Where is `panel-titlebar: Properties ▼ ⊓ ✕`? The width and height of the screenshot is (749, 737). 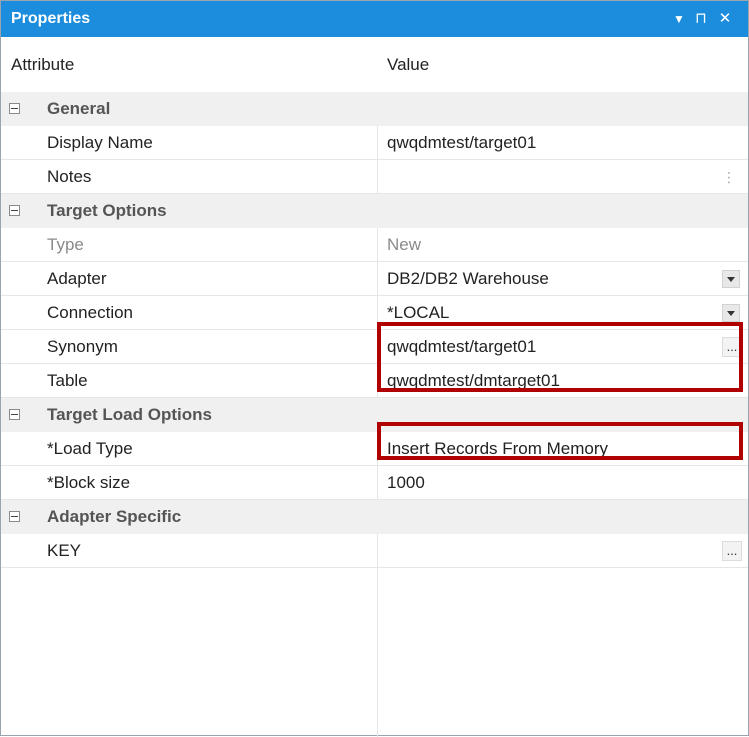
panel-titlebar: Properties ▼ ⊓ ✕ is located at coordinates (374, 19).